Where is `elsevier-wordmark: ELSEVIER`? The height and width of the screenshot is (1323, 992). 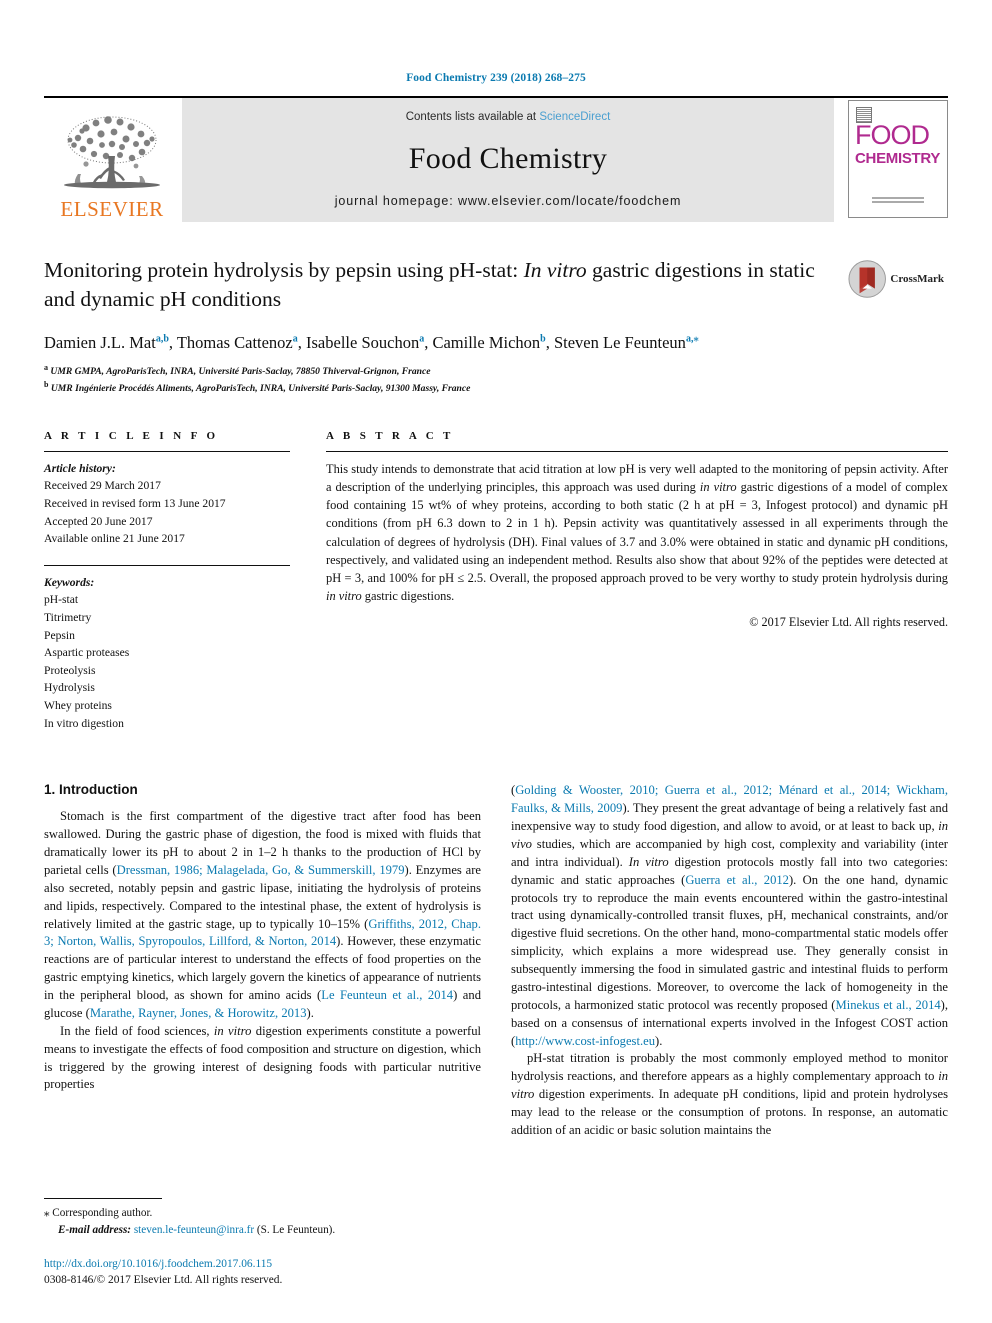
elsevier-wordmark: ELSEVIER is located at coordinates (112, 209).